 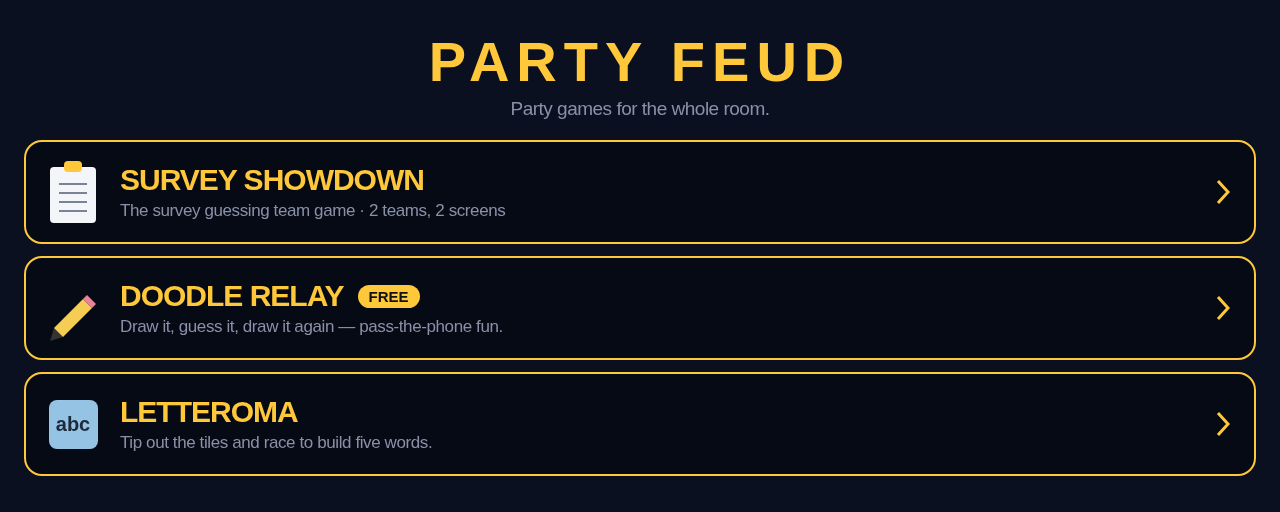 I want to click on game-description: Draw it, guess it, draw it again — pass-the-phone fun., so click(x=312, y=327).